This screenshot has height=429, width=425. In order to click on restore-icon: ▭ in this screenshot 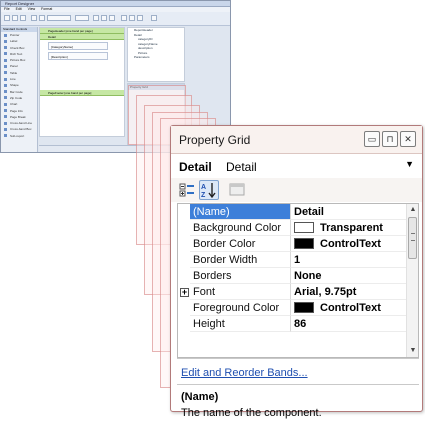, I will do `click(372, 139)`.